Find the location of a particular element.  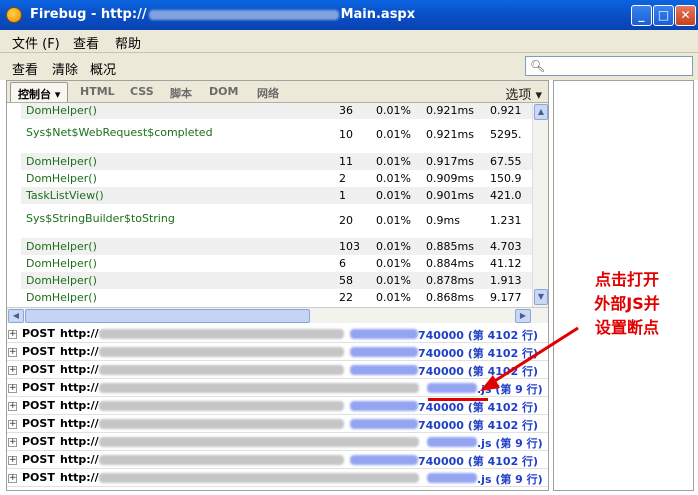

table-row: DomHelper() 22 0.01% 0.868ms 9.177 is located at coordinates (276, 297).